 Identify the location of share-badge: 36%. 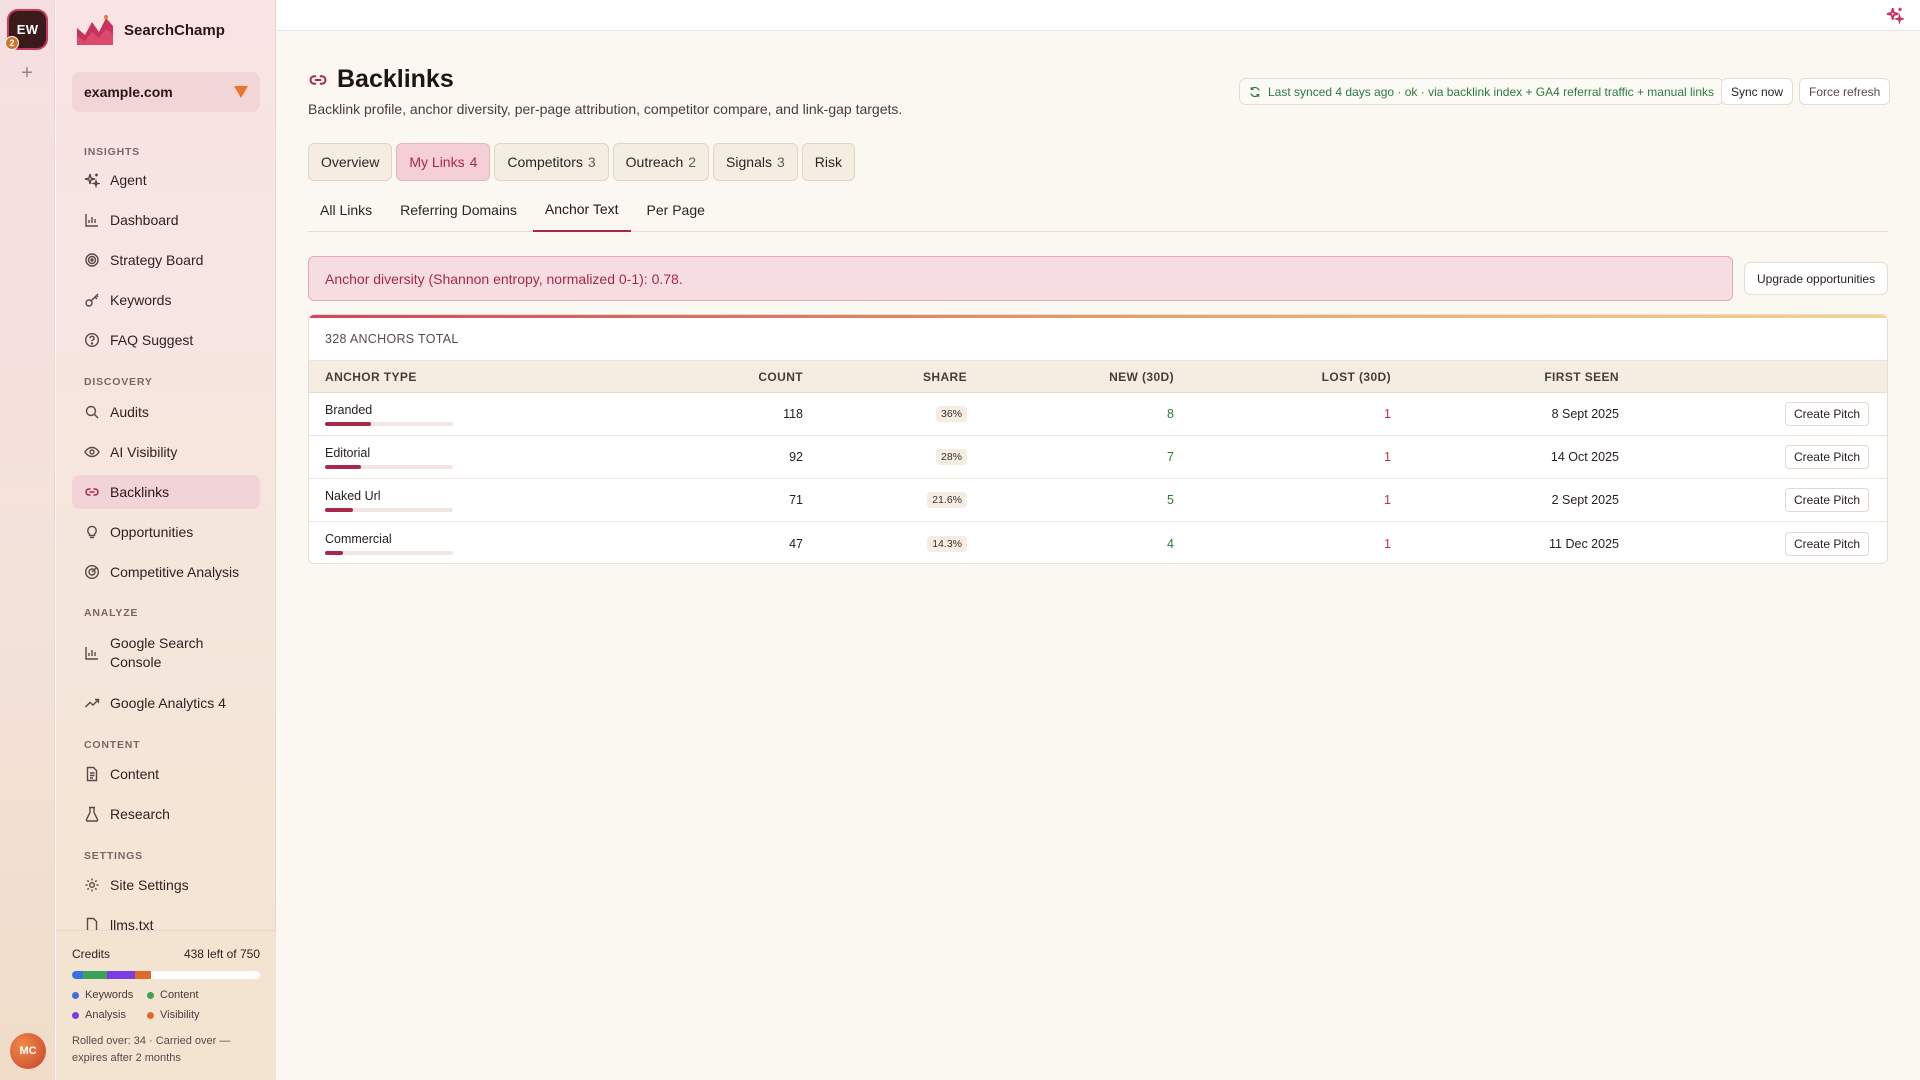
(951, 414).